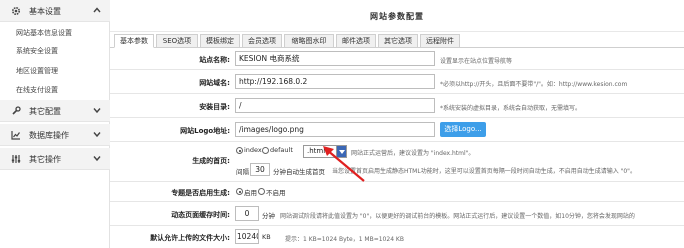 This screenshot has height=248, width=684. What do you see at coordinates (211, 161) in the screenshot?
I see `homepage-label: 生成的首页:` at bounding box center [211, 161].